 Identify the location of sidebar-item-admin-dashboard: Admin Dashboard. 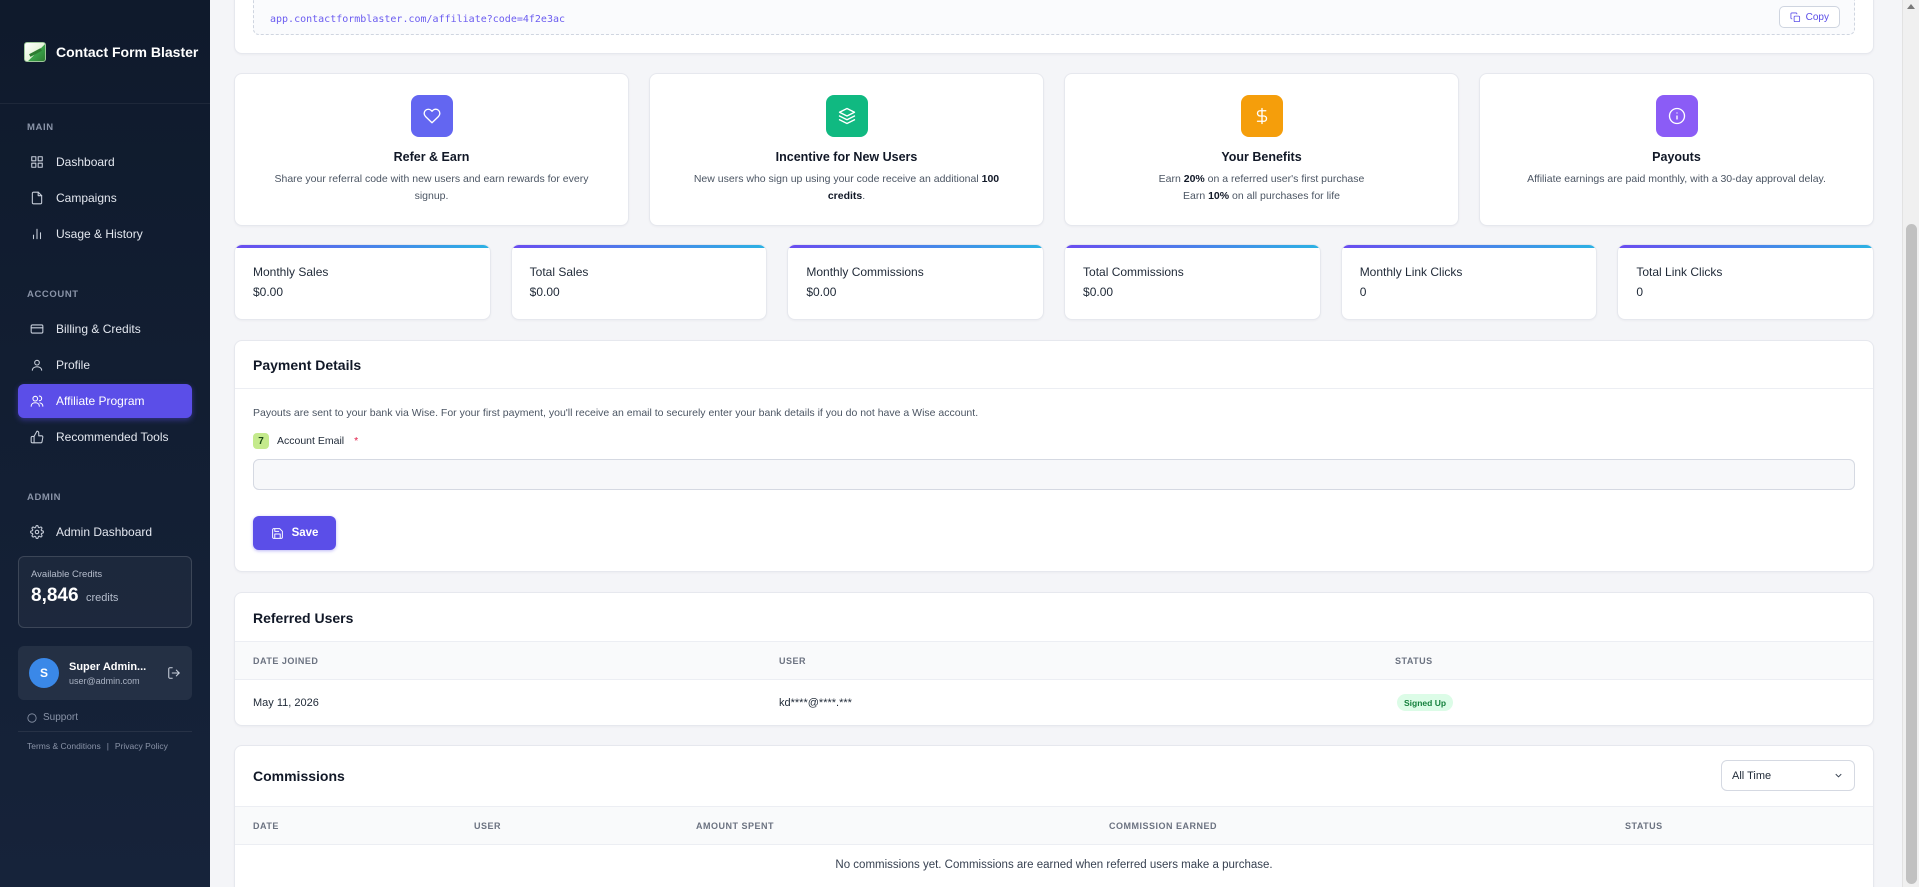
(105, 532).